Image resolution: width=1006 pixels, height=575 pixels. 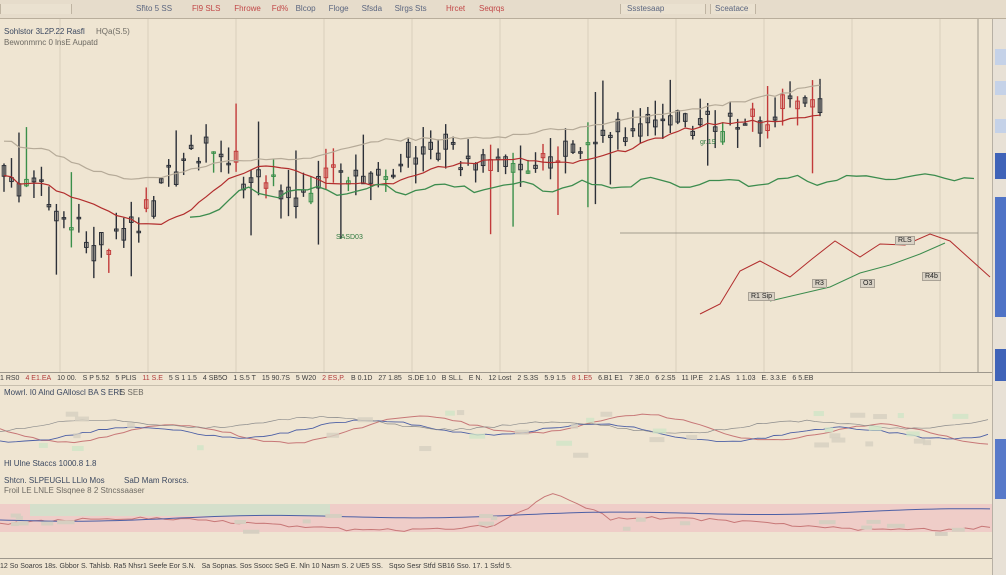 I want to click on oscillator-1-svg, so click(x=494, y=434).